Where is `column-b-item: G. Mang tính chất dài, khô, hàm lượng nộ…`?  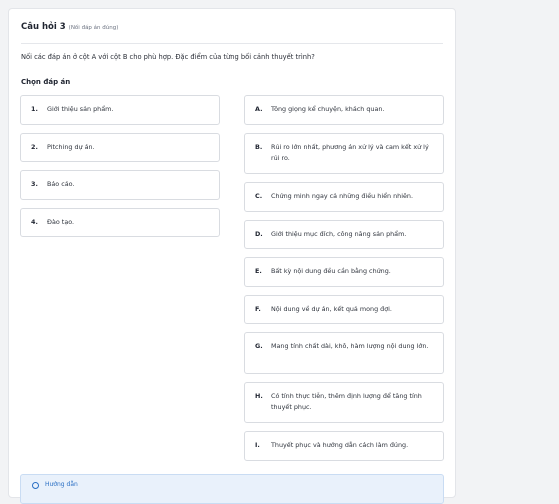
column-b-item: G. Mang tính chất dài, khô, hàm lượng nộ… is located at coordinates (344, 353).